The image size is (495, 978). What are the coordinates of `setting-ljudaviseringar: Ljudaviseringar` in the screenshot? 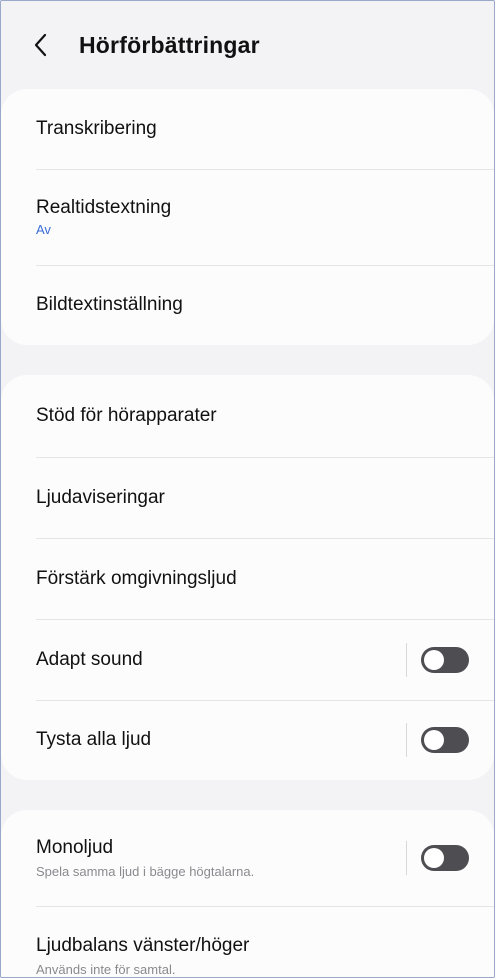 It's located at (247, 497).